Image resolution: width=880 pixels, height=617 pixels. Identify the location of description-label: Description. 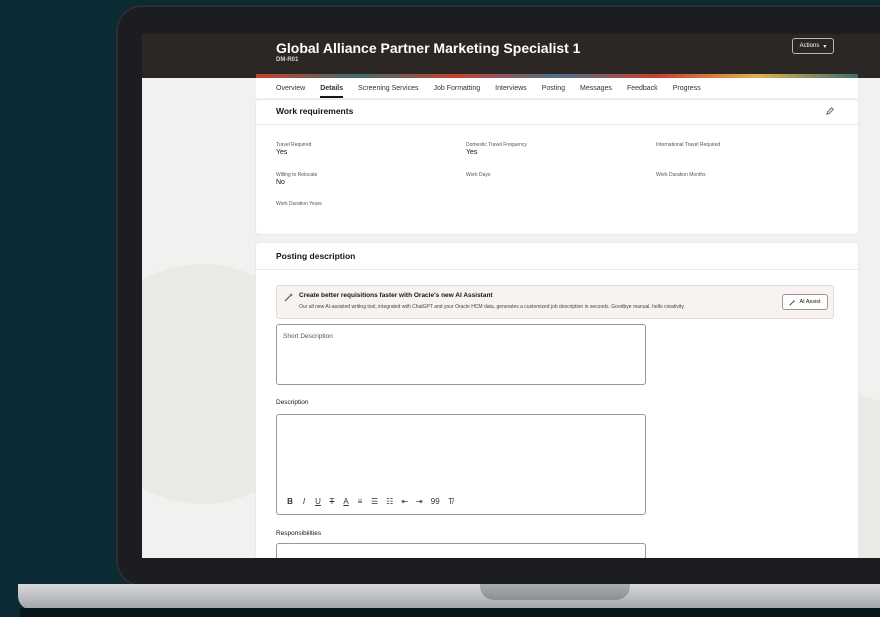
(292, 402).